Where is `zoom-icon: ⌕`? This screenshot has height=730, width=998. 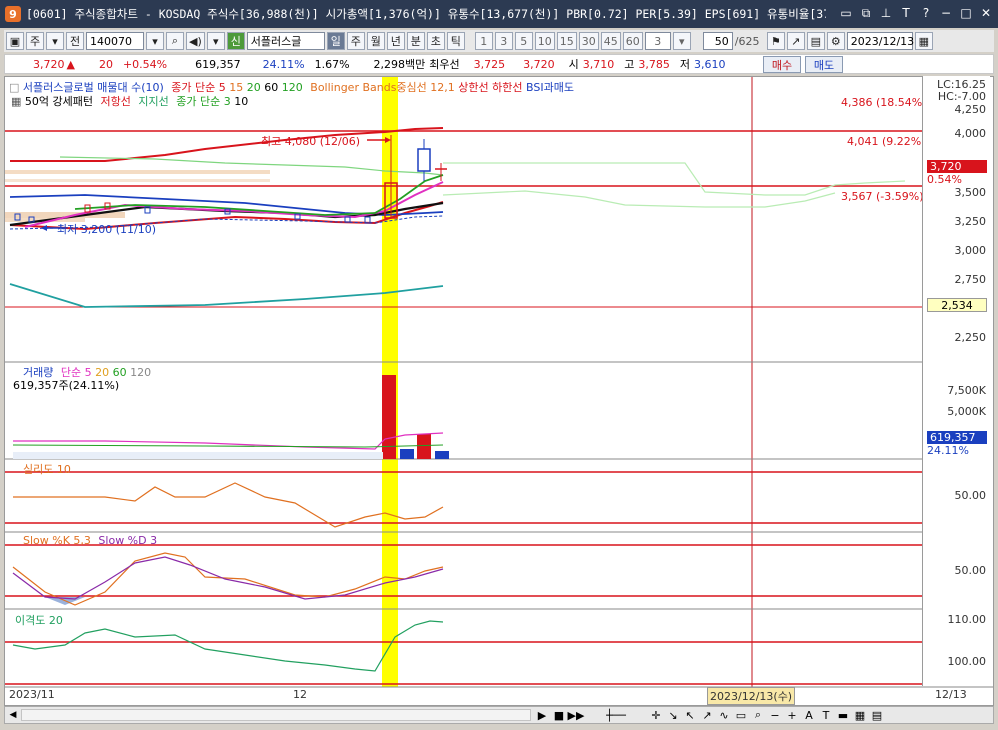
zoom-icon: ⌕ is located at coordinates (758, 715).